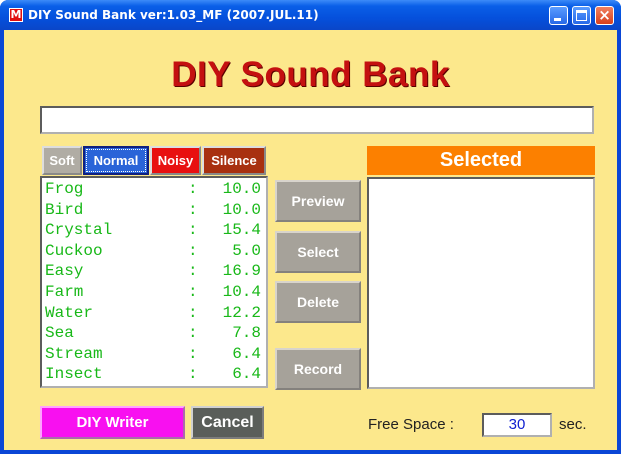 The height and width of the screenshot is (454, 621). Describe the element at coordinates (79, 230) in the screenshot. I see `sound-name: Crystal` at that location.